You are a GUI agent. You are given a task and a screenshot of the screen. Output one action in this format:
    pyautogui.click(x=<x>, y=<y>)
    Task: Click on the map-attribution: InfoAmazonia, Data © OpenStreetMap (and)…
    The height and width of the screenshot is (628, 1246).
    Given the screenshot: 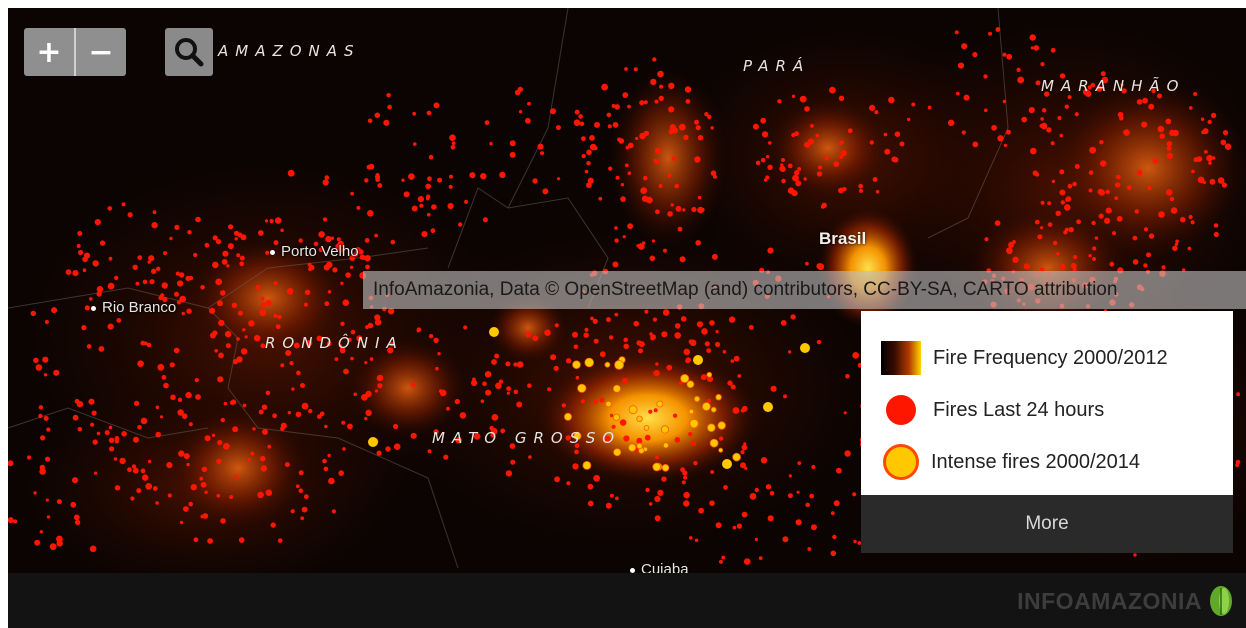 What is the action you would take?
    pyautogui.click(x=804, y=290)
    